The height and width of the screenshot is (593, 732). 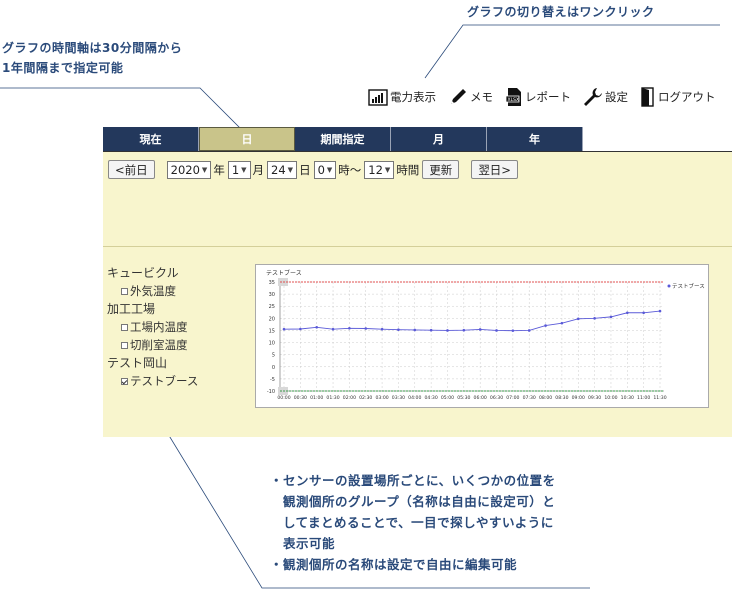 What do you see at coordinates (659, 398) in the screenshot?
I see `x-tick-label: 11:30` at bounding box center [659, 398].